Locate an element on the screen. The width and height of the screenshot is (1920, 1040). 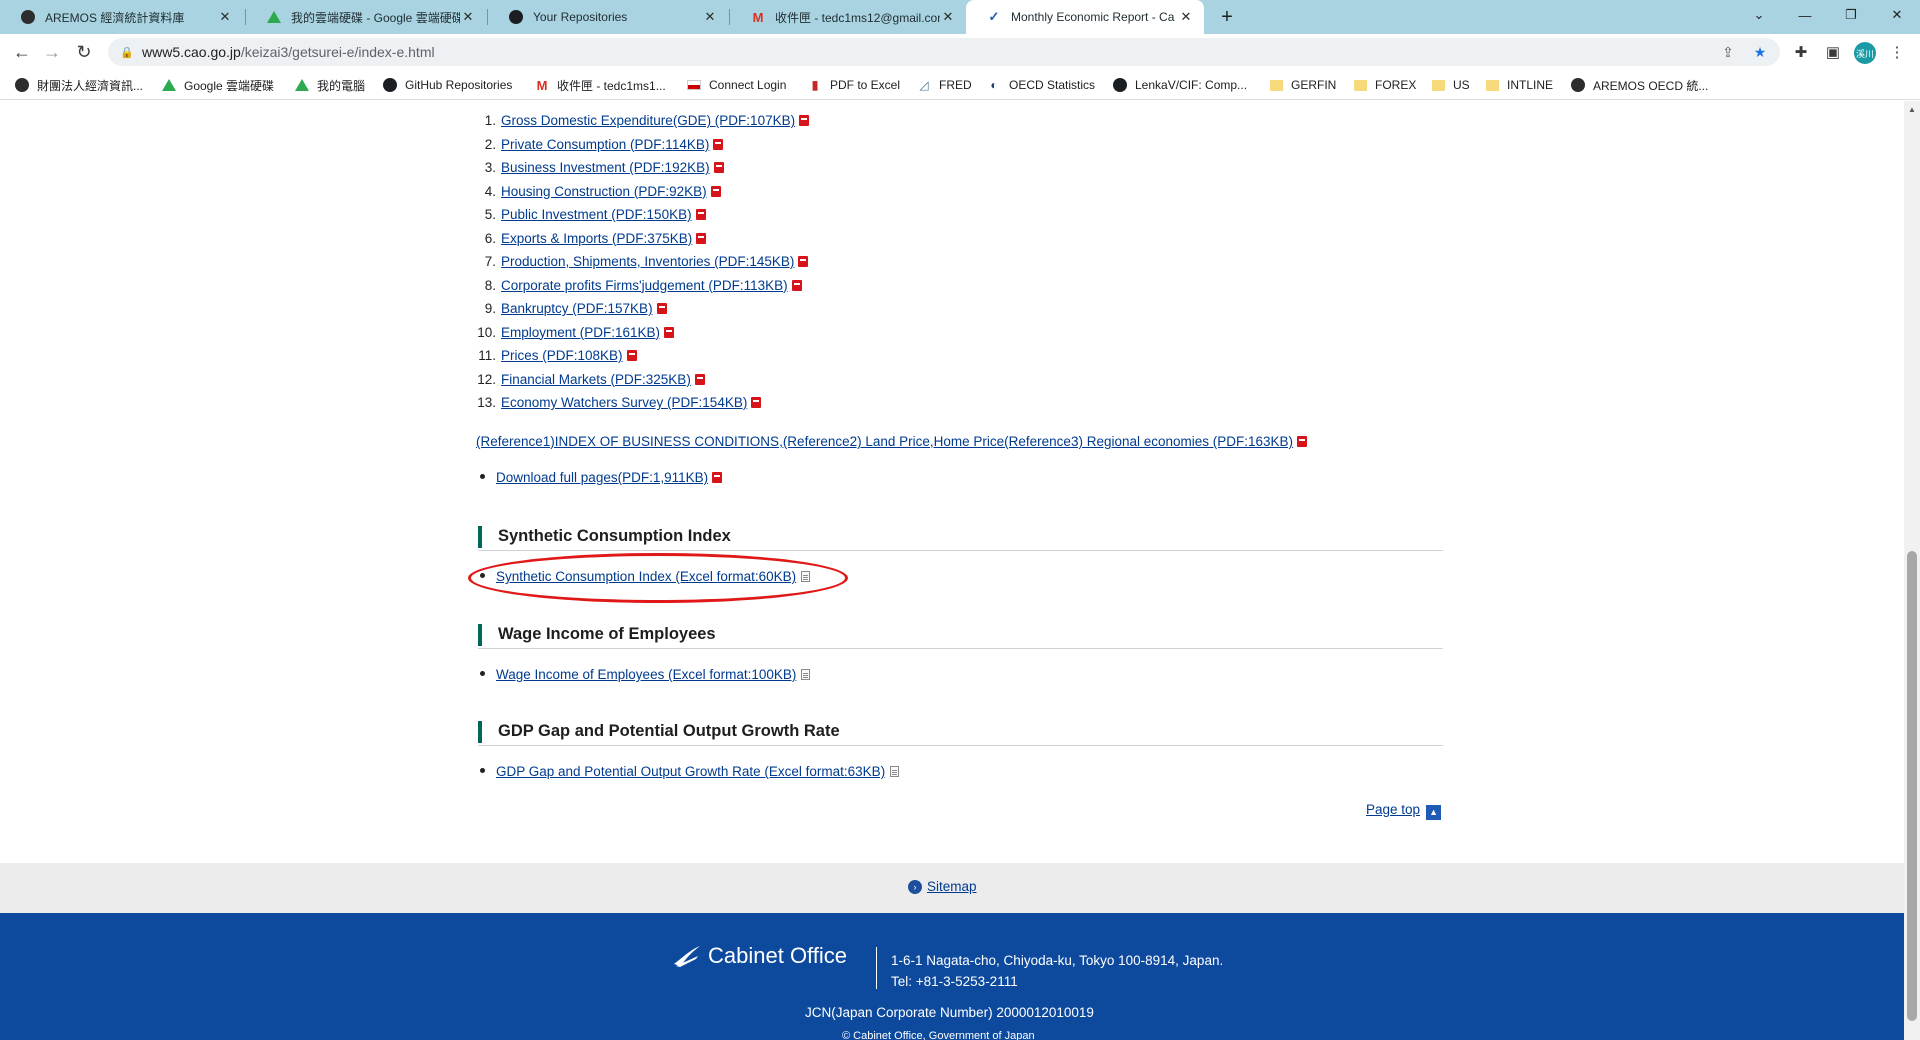
forward-arrow-icon: → is located at coordinates (52, 52).